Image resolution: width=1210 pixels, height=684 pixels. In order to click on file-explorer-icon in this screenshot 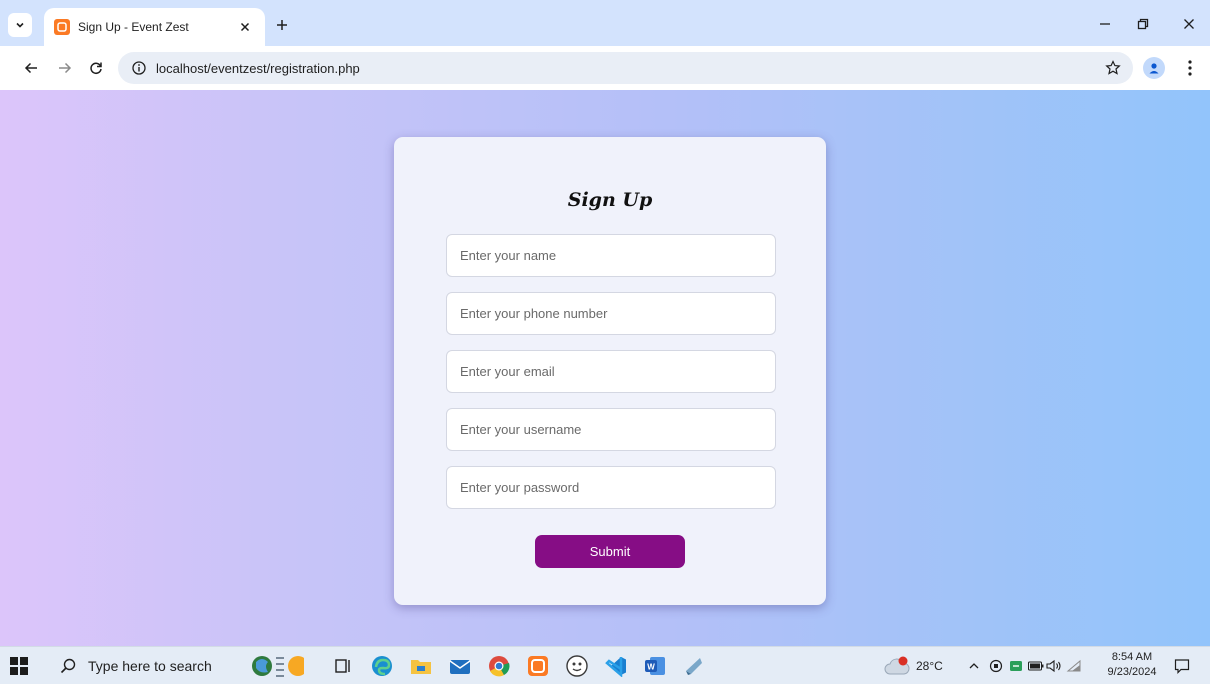, I will do `click(421, 666)`.